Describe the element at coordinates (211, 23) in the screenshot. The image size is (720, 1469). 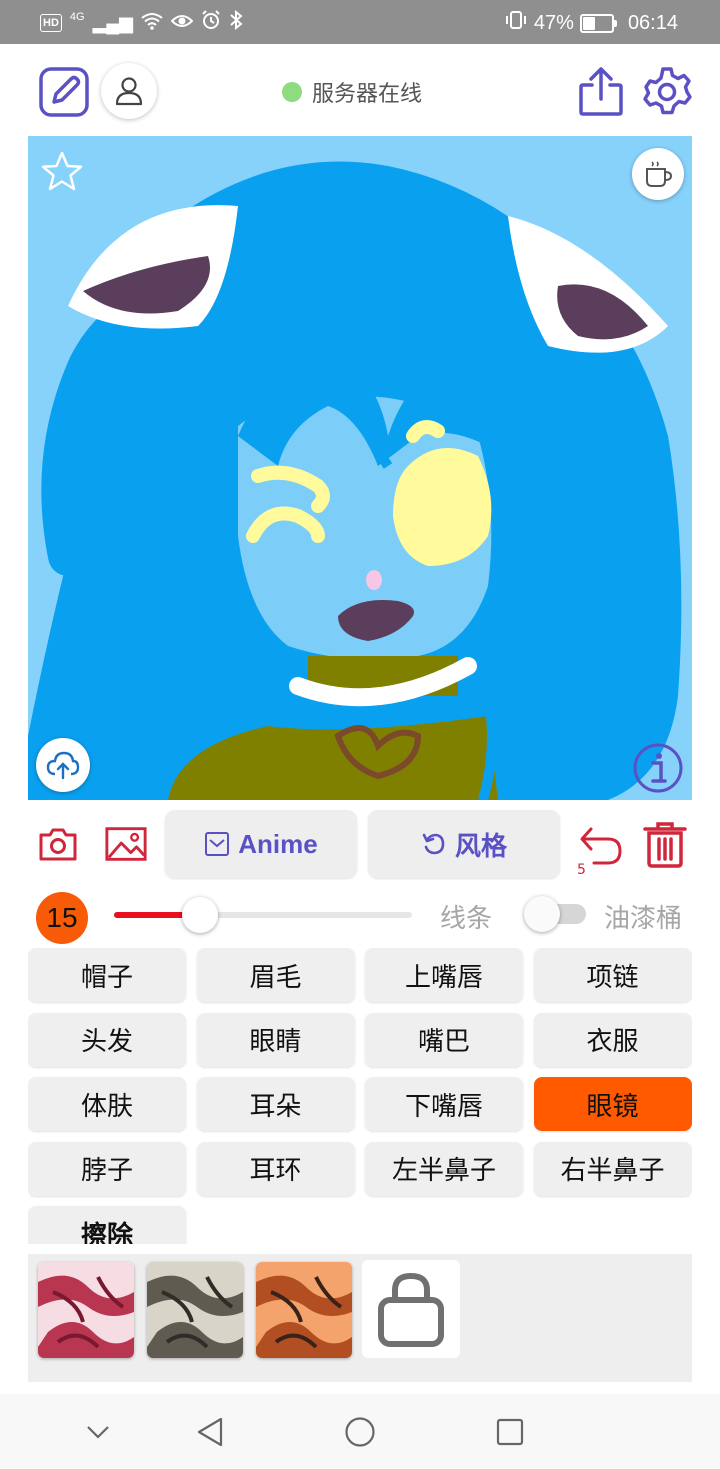
I see `alarm-icon` at that location.